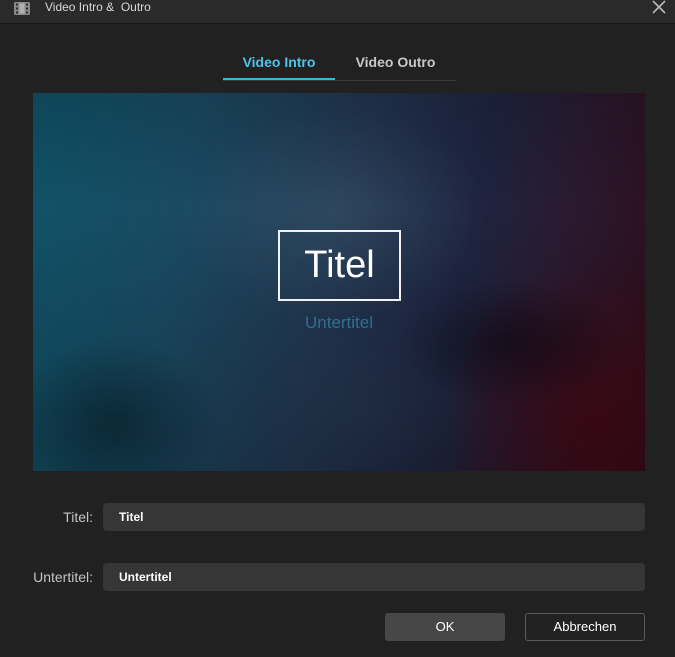  What do you see at coordinates (339, 322) in the screenshot?
I see `preview-subtitle: Untertitel` at bounding box center [339, 322].